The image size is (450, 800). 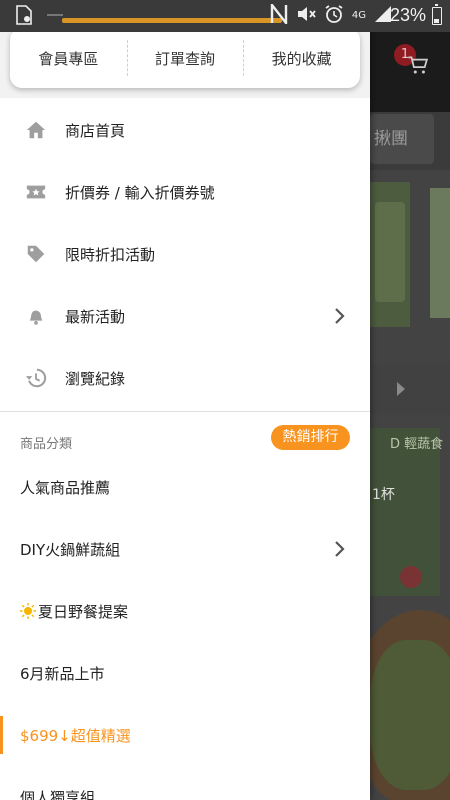 What do you see at coordinates (185, 611) in the screenshot?
I see `category-summer-picnic: 夏日野餐提案` at bounding box center [185, 611].